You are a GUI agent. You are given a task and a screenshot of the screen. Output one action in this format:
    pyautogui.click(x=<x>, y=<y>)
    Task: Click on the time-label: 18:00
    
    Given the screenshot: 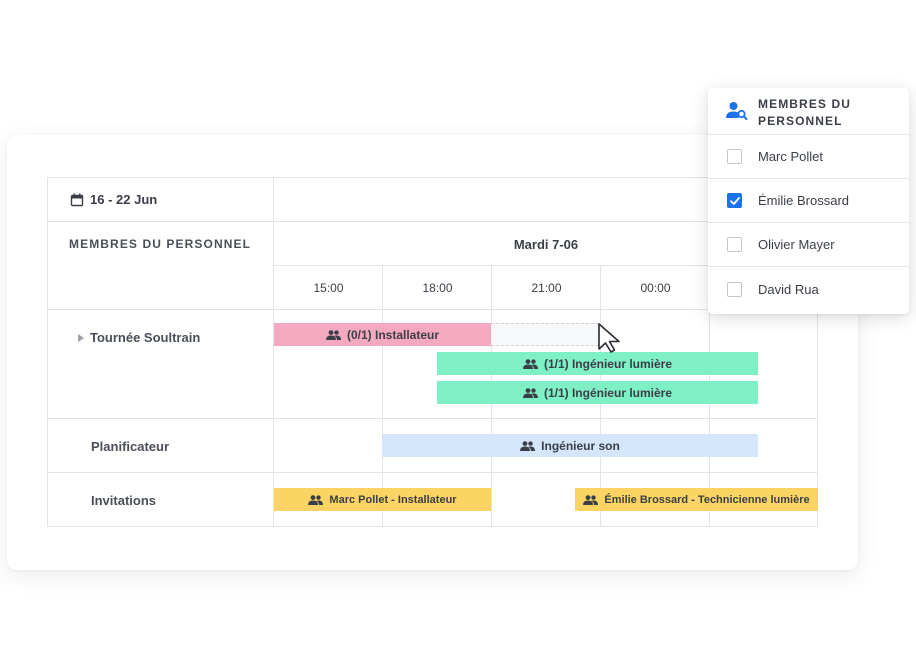 What is the action you would take?
    pyautogui.click(x=437, y=288)
    